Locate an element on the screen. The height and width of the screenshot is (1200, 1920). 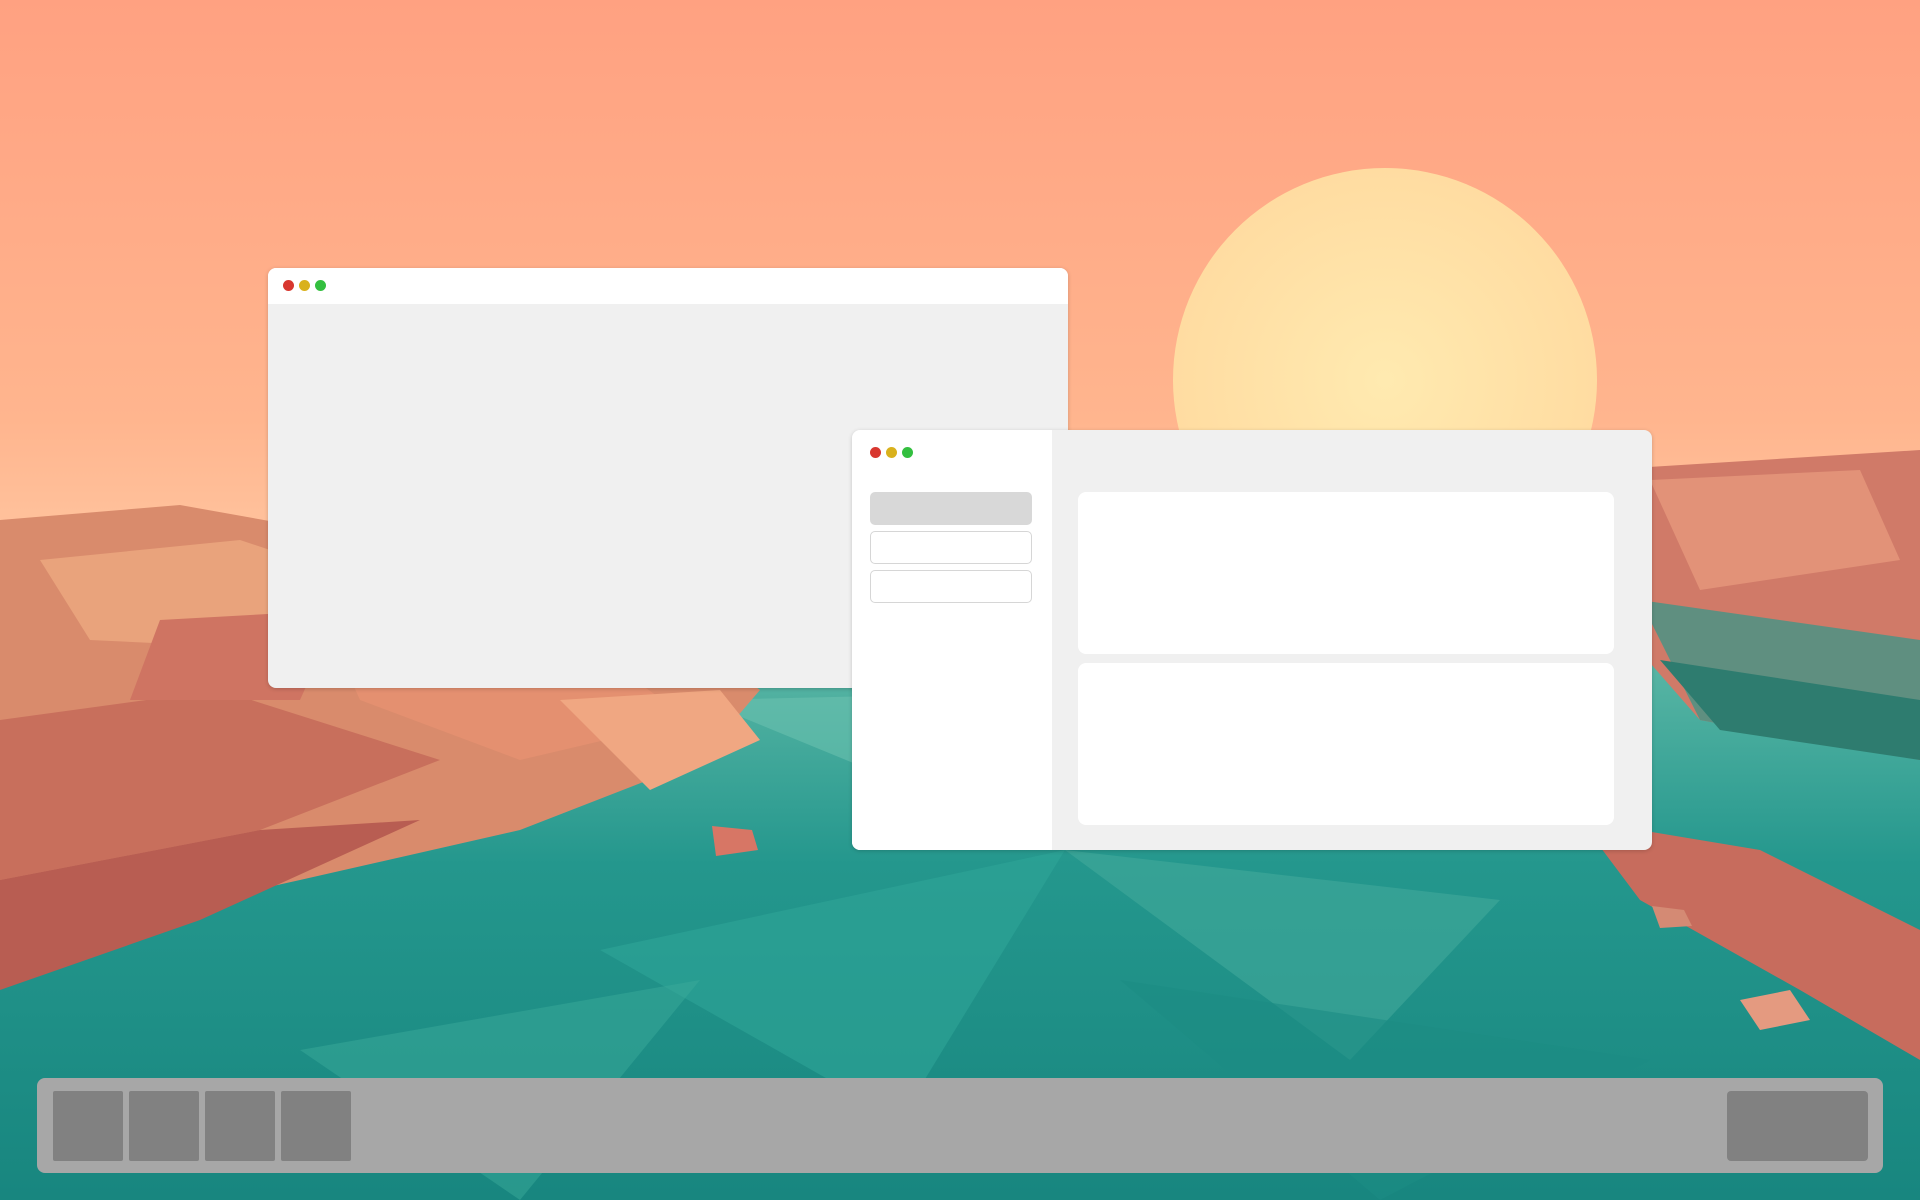
taskbar is located at coordinates (960, 1125).